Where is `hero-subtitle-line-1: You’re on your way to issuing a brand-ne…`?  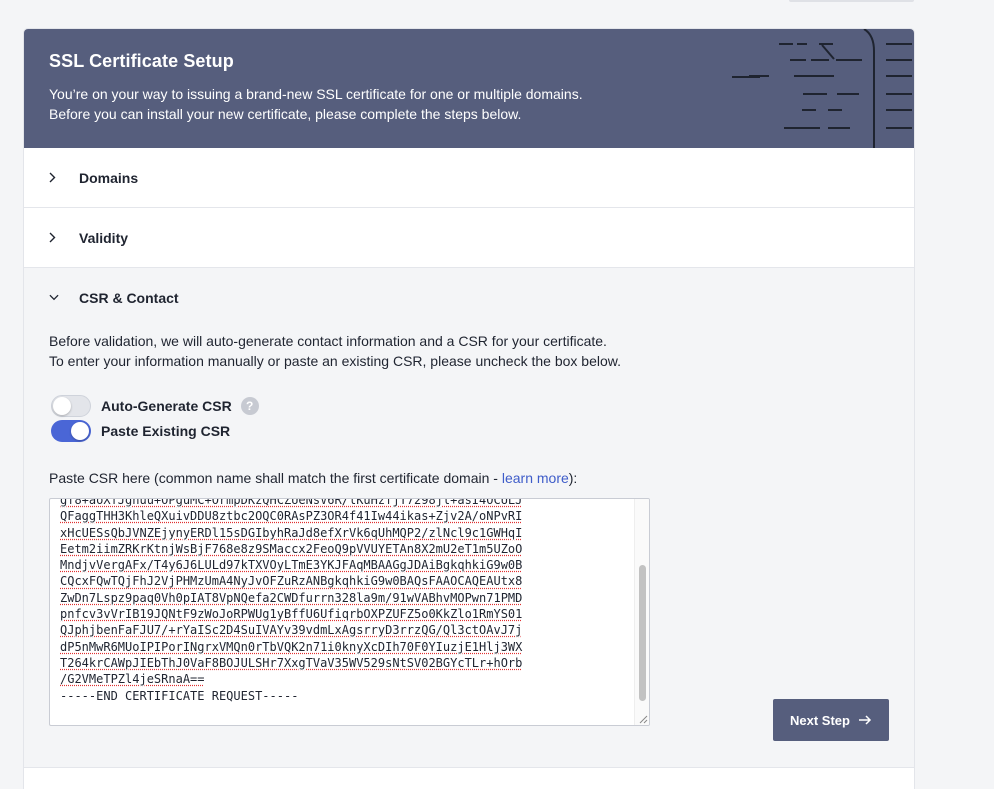
hero-subtitle-line-1: You’re on your way to issuing a brand-ne… is located at coordinates (316, 94).